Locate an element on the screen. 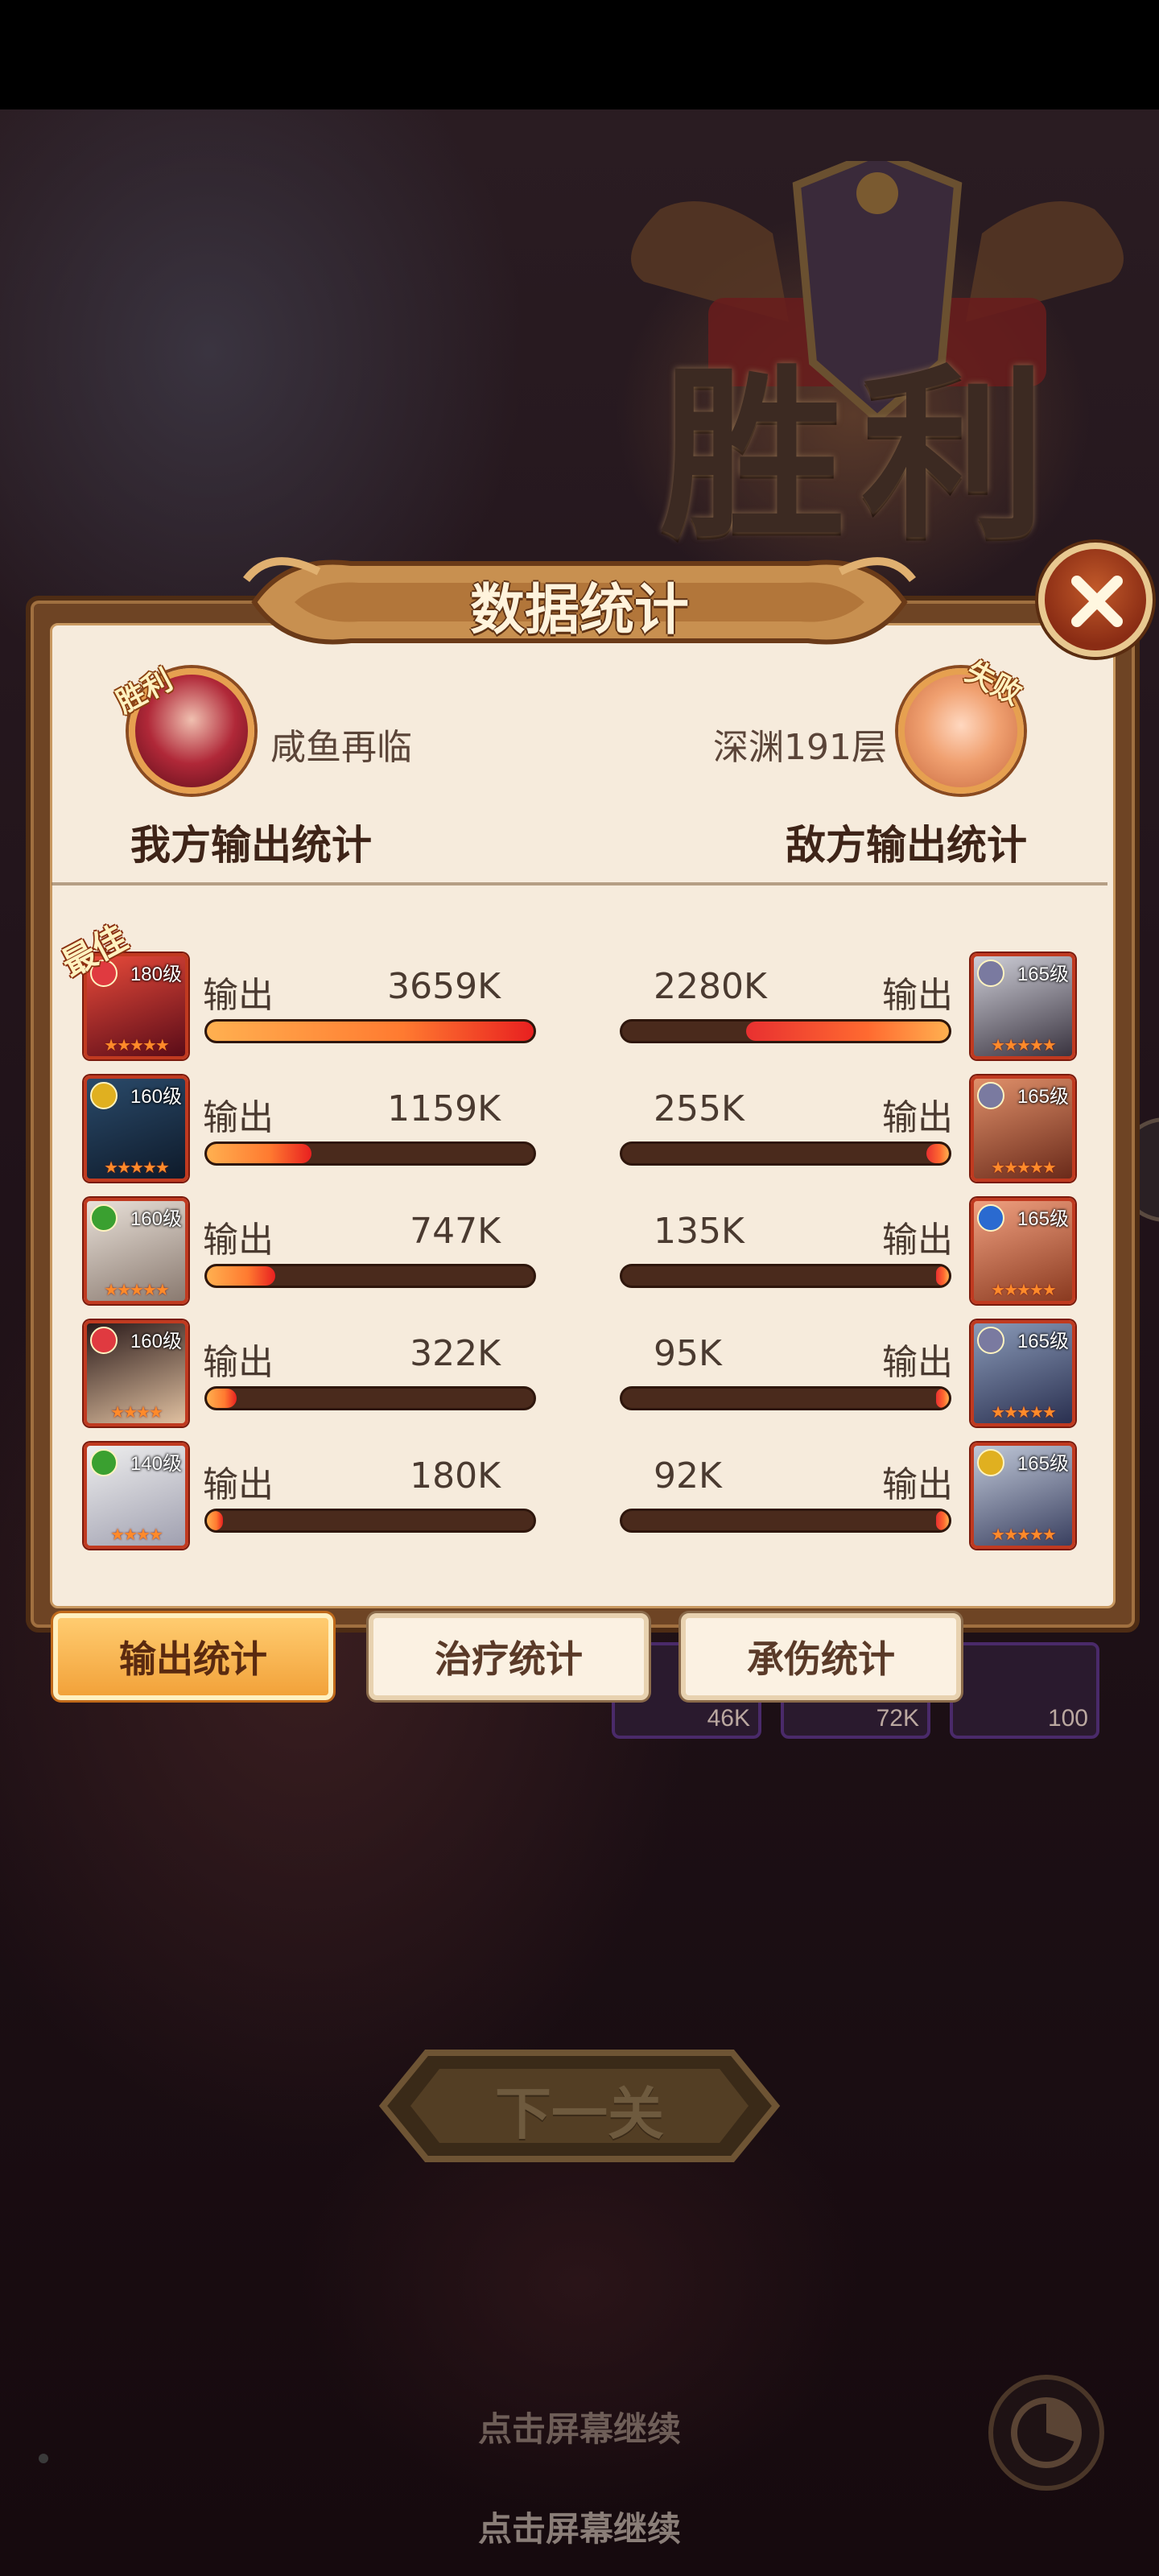  panel-title: 数据统计 is located at coordinates (579, 610).